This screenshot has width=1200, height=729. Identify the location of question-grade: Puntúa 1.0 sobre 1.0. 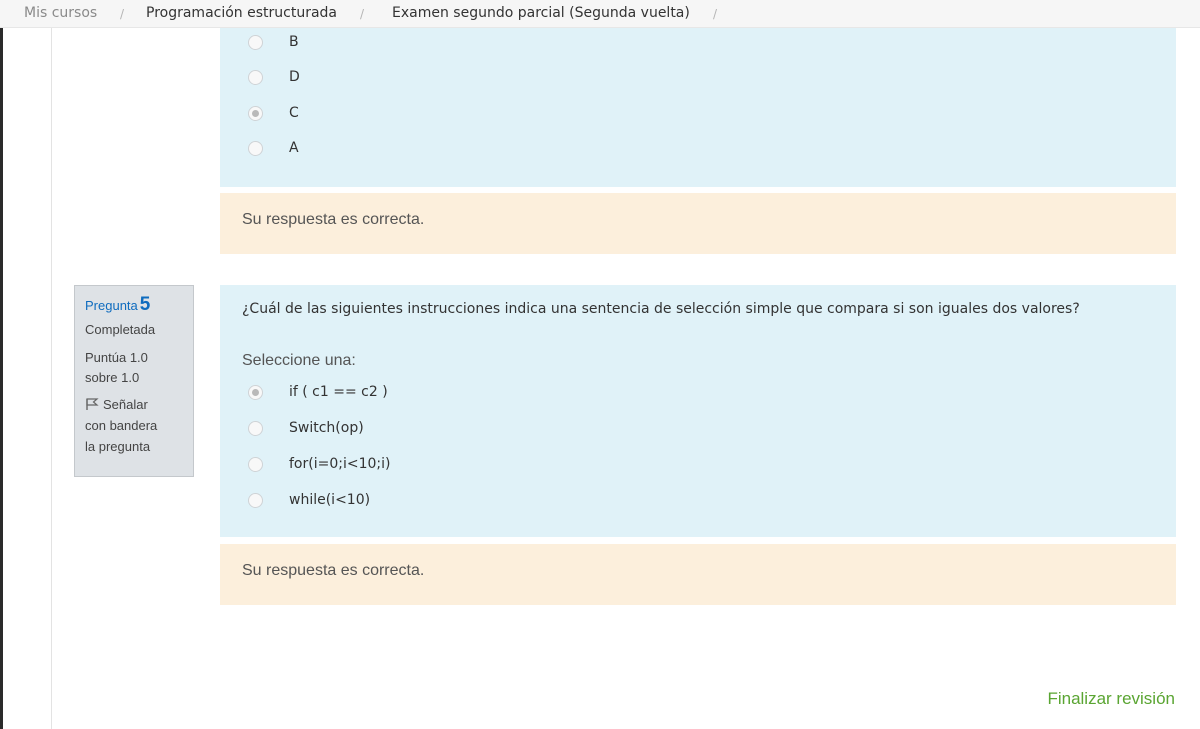
(139, 371).